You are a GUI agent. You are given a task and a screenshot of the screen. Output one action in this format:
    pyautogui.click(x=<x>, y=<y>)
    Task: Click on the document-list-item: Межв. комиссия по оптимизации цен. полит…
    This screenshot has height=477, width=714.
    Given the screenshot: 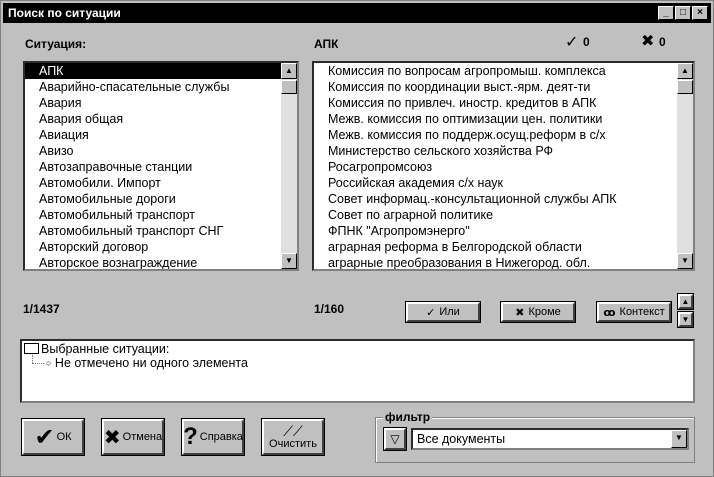 What is the action you would take?
    pyautogui.click(x=495, y=119)
    